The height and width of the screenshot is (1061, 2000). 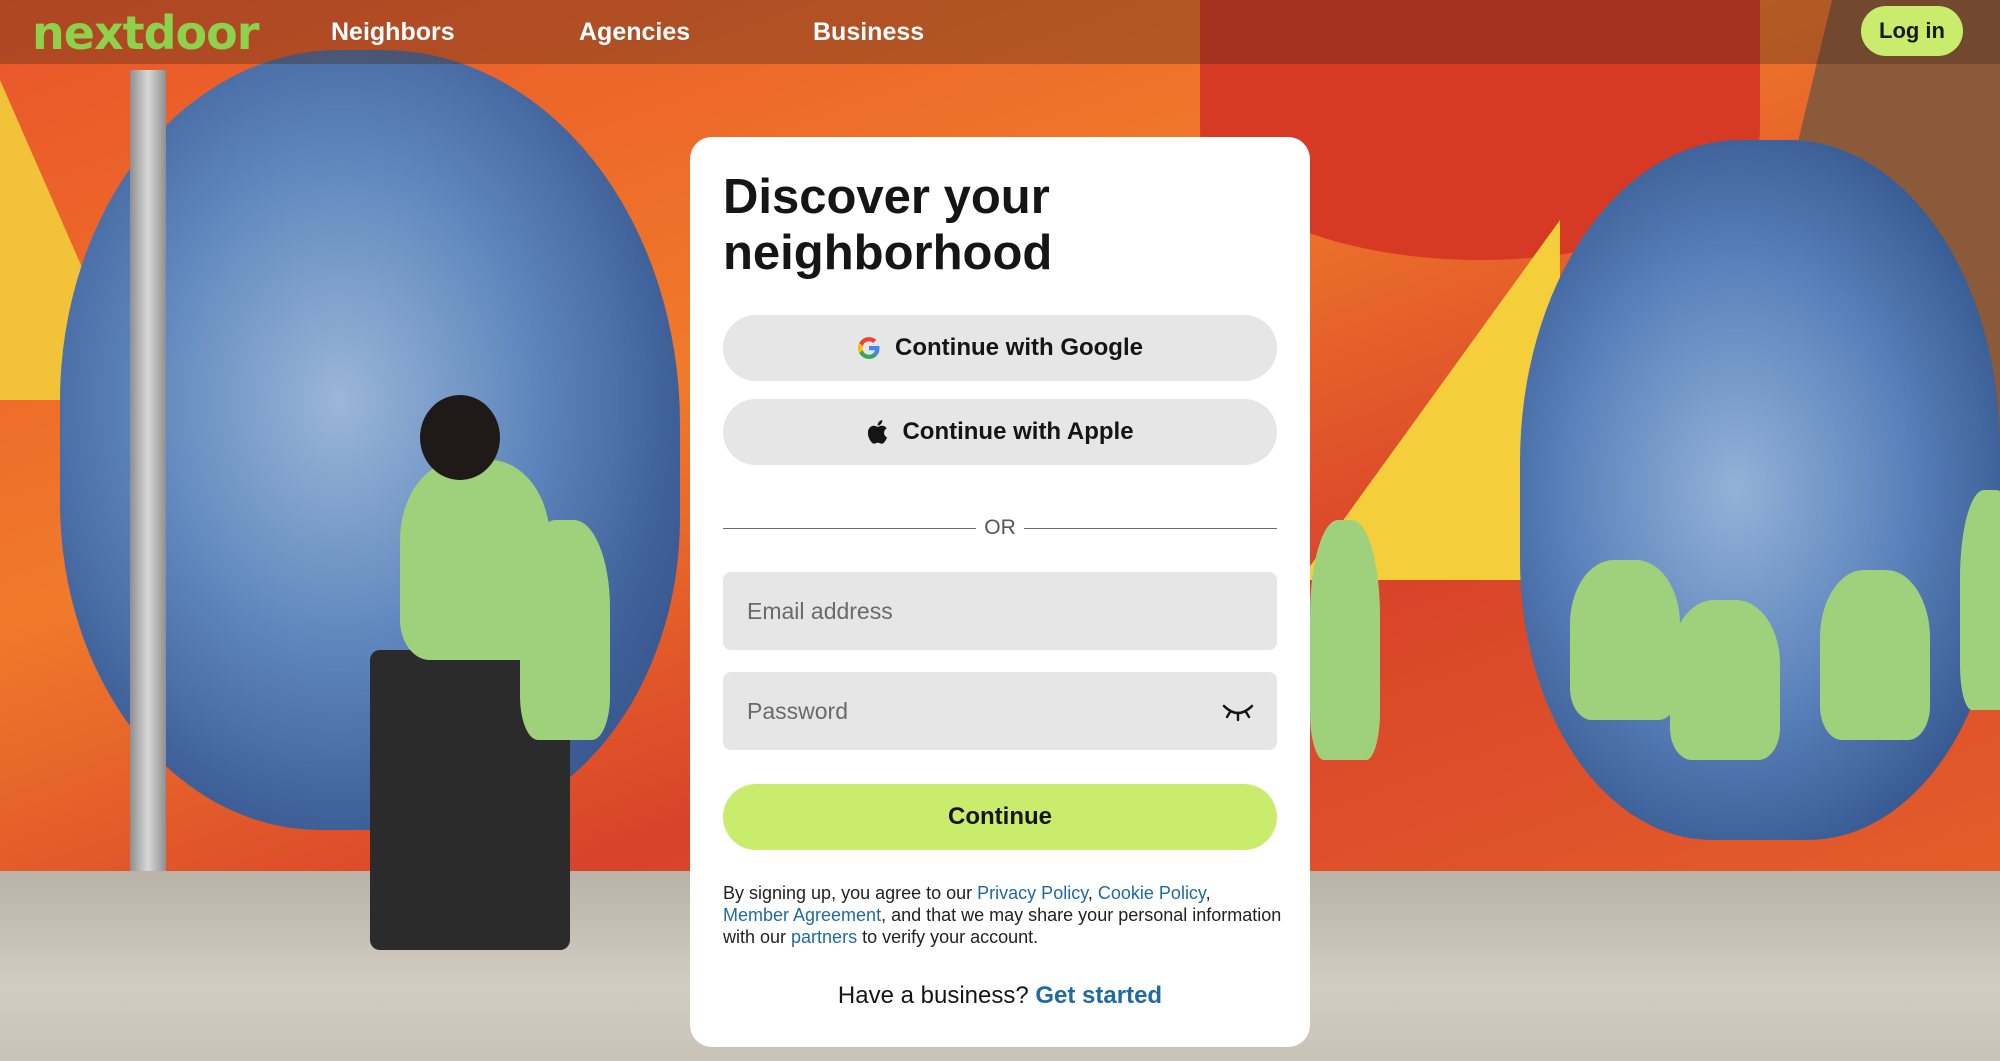 What do you see at coordinates (1018, 431) in the screenshot?
I see `apple-button-label: Continue with Apple` at bounding box center [1018, 431].